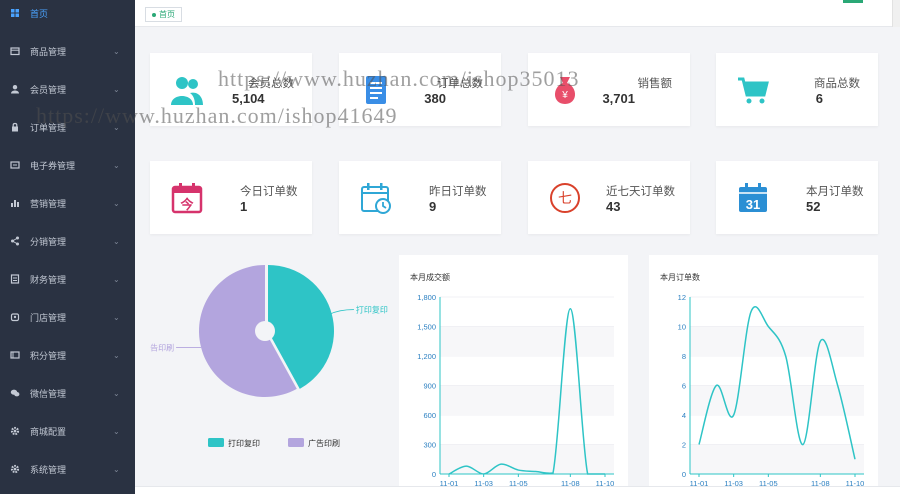  What do you see at coordinates (67, 241) in the screenshot?
I see `sidebar-item-menu-6: 分销管理 ⌄` at bounding box center [67, 241].